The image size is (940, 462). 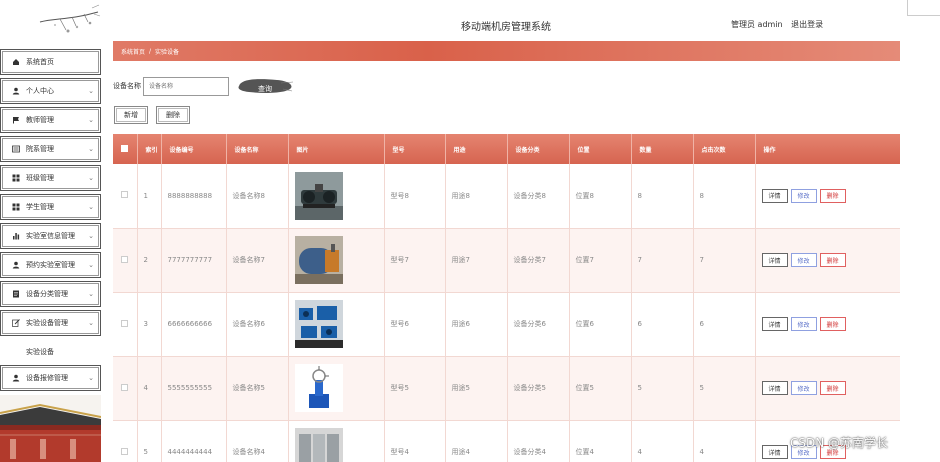 I want to click on select-all-checkbox, so click(x=125, y=148).